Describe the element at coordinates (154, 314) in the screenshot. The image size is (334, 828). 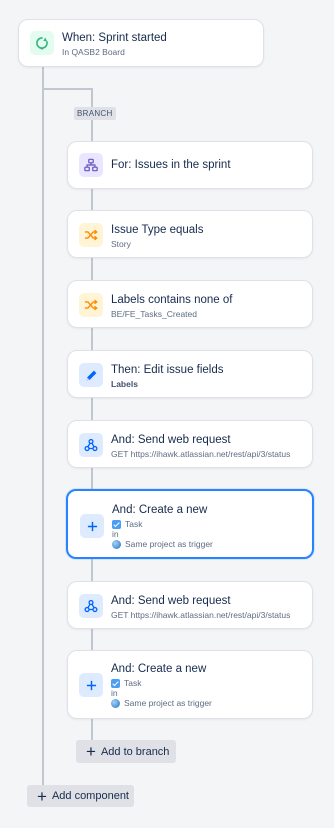
I see `condition-labels-value: BE/FE_Tasks_Created` at that location.